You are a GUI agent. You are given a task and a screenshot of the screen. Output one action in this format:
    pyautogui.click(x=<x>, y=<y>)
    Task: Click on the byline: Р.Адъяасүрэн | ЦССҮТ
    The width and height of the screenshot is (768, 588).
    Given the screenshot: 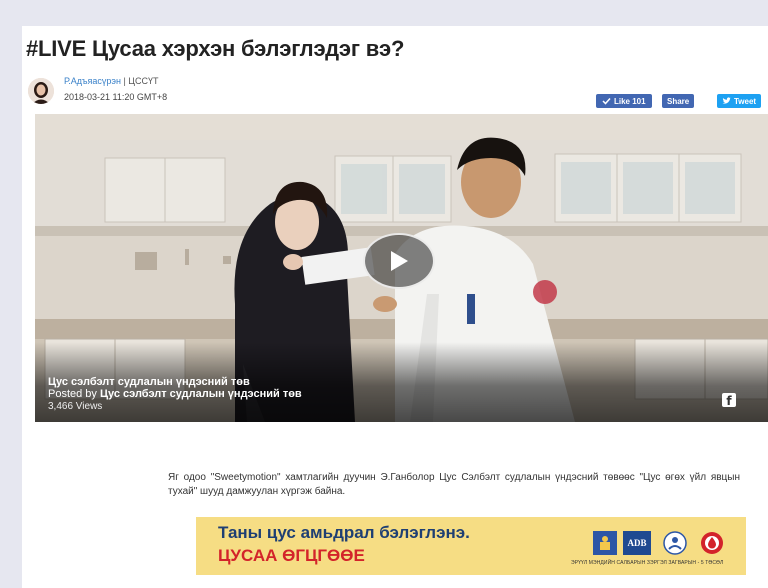 What is the action you would take?
    pyautogui.click(x=111, y=81)
    